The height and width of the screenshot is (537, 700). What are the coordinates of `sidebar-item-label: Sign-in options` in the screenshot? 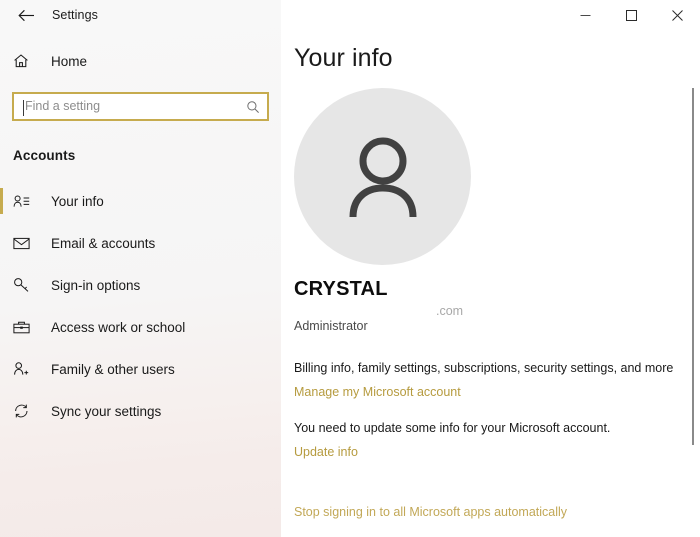 It's located at (96, 285).